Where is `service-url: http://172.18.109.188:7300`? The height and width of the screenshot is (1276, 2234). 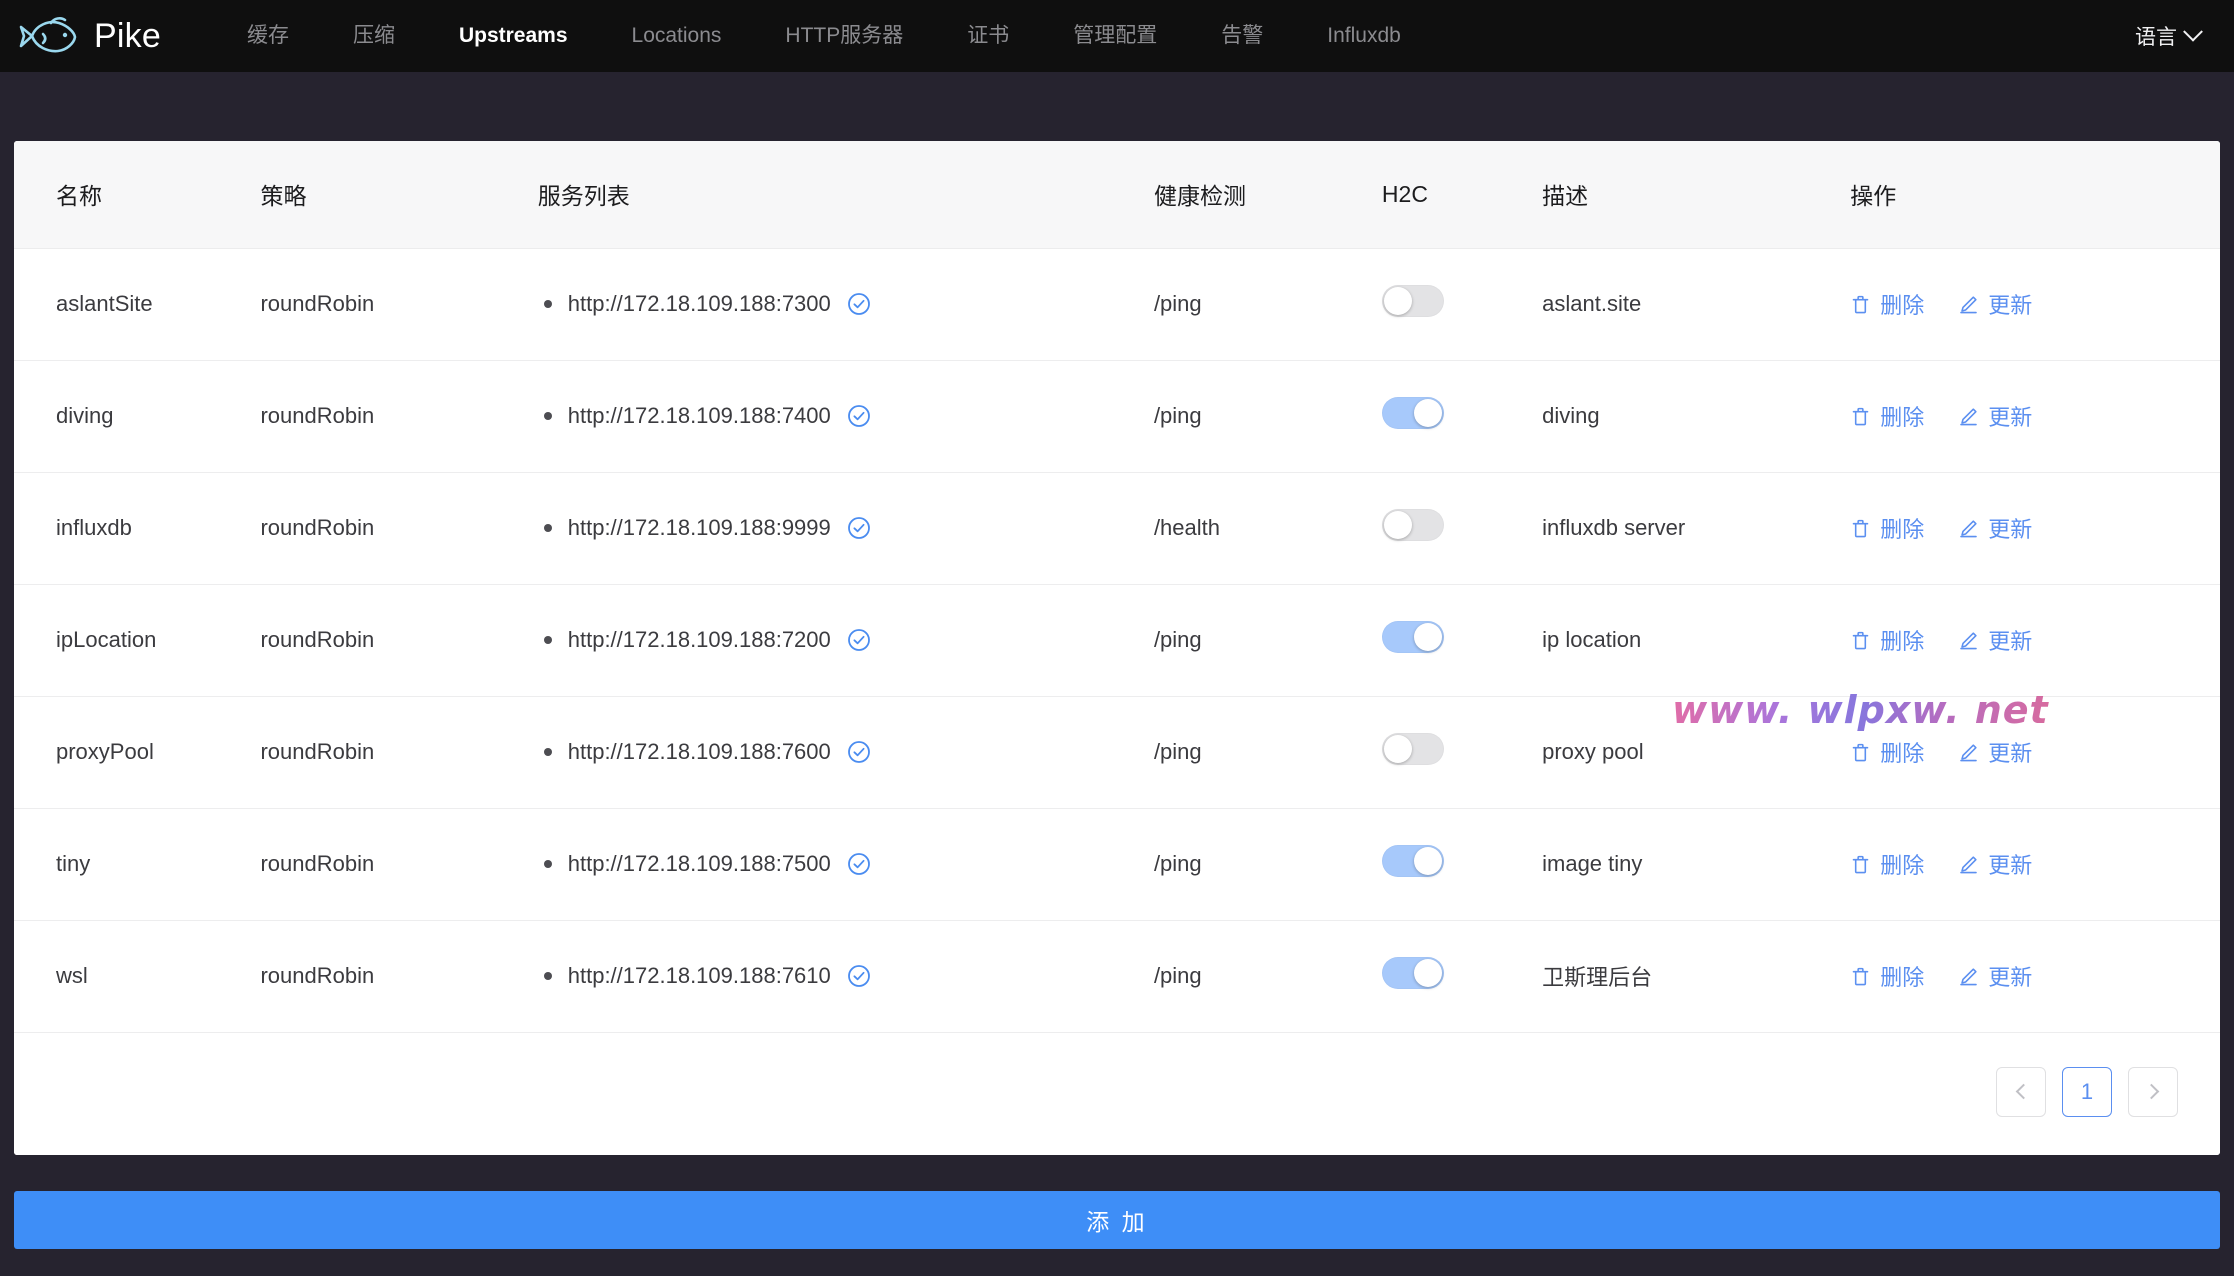 service-url: http://172.18.109.188:7300 is located at coordinates (699, 303).